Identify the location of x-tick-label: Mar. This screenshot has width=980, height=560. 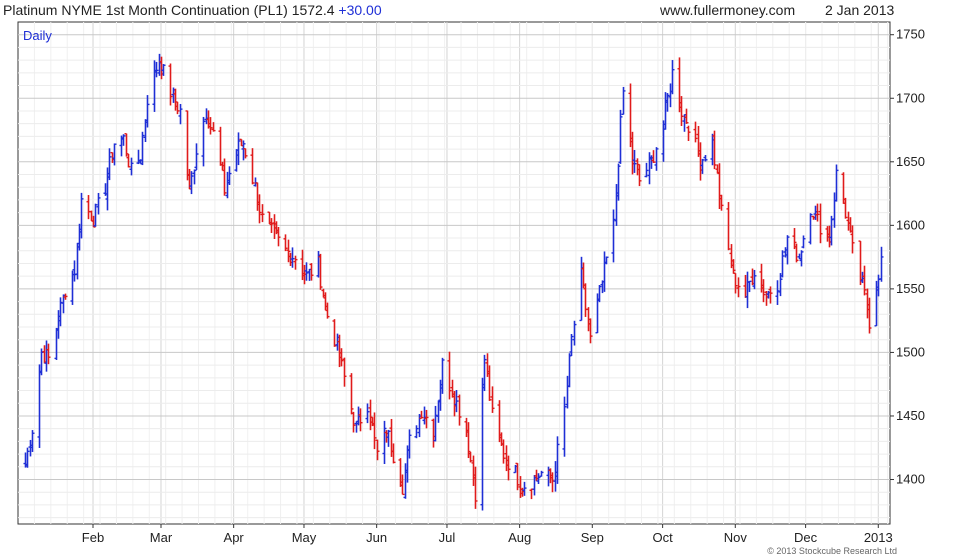
(161, 537).